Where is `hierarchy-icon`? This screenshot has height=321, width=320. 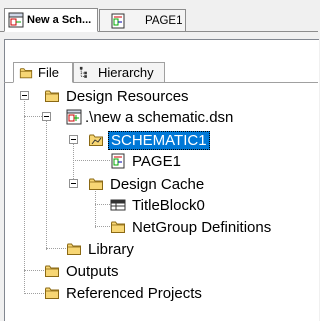
hierarchy-icon is located at coordinates (83, 72).